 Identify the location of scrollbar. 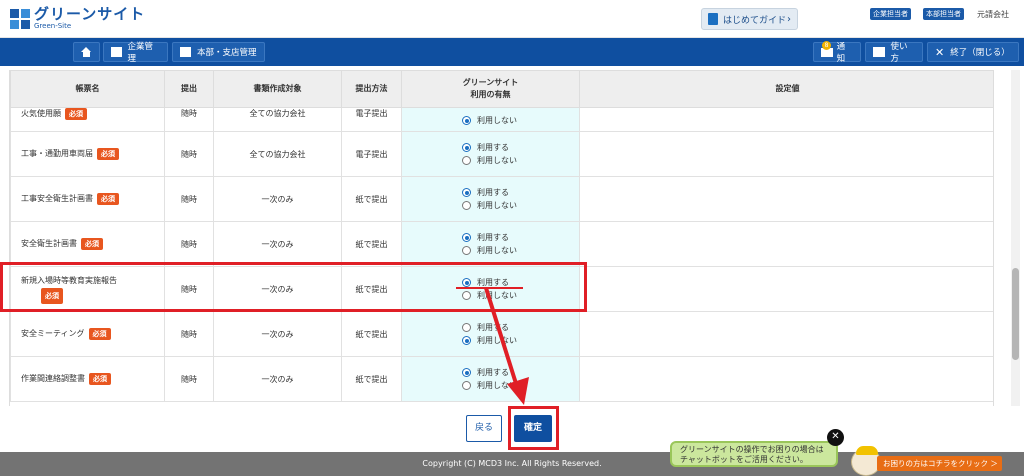
(1015, 238).